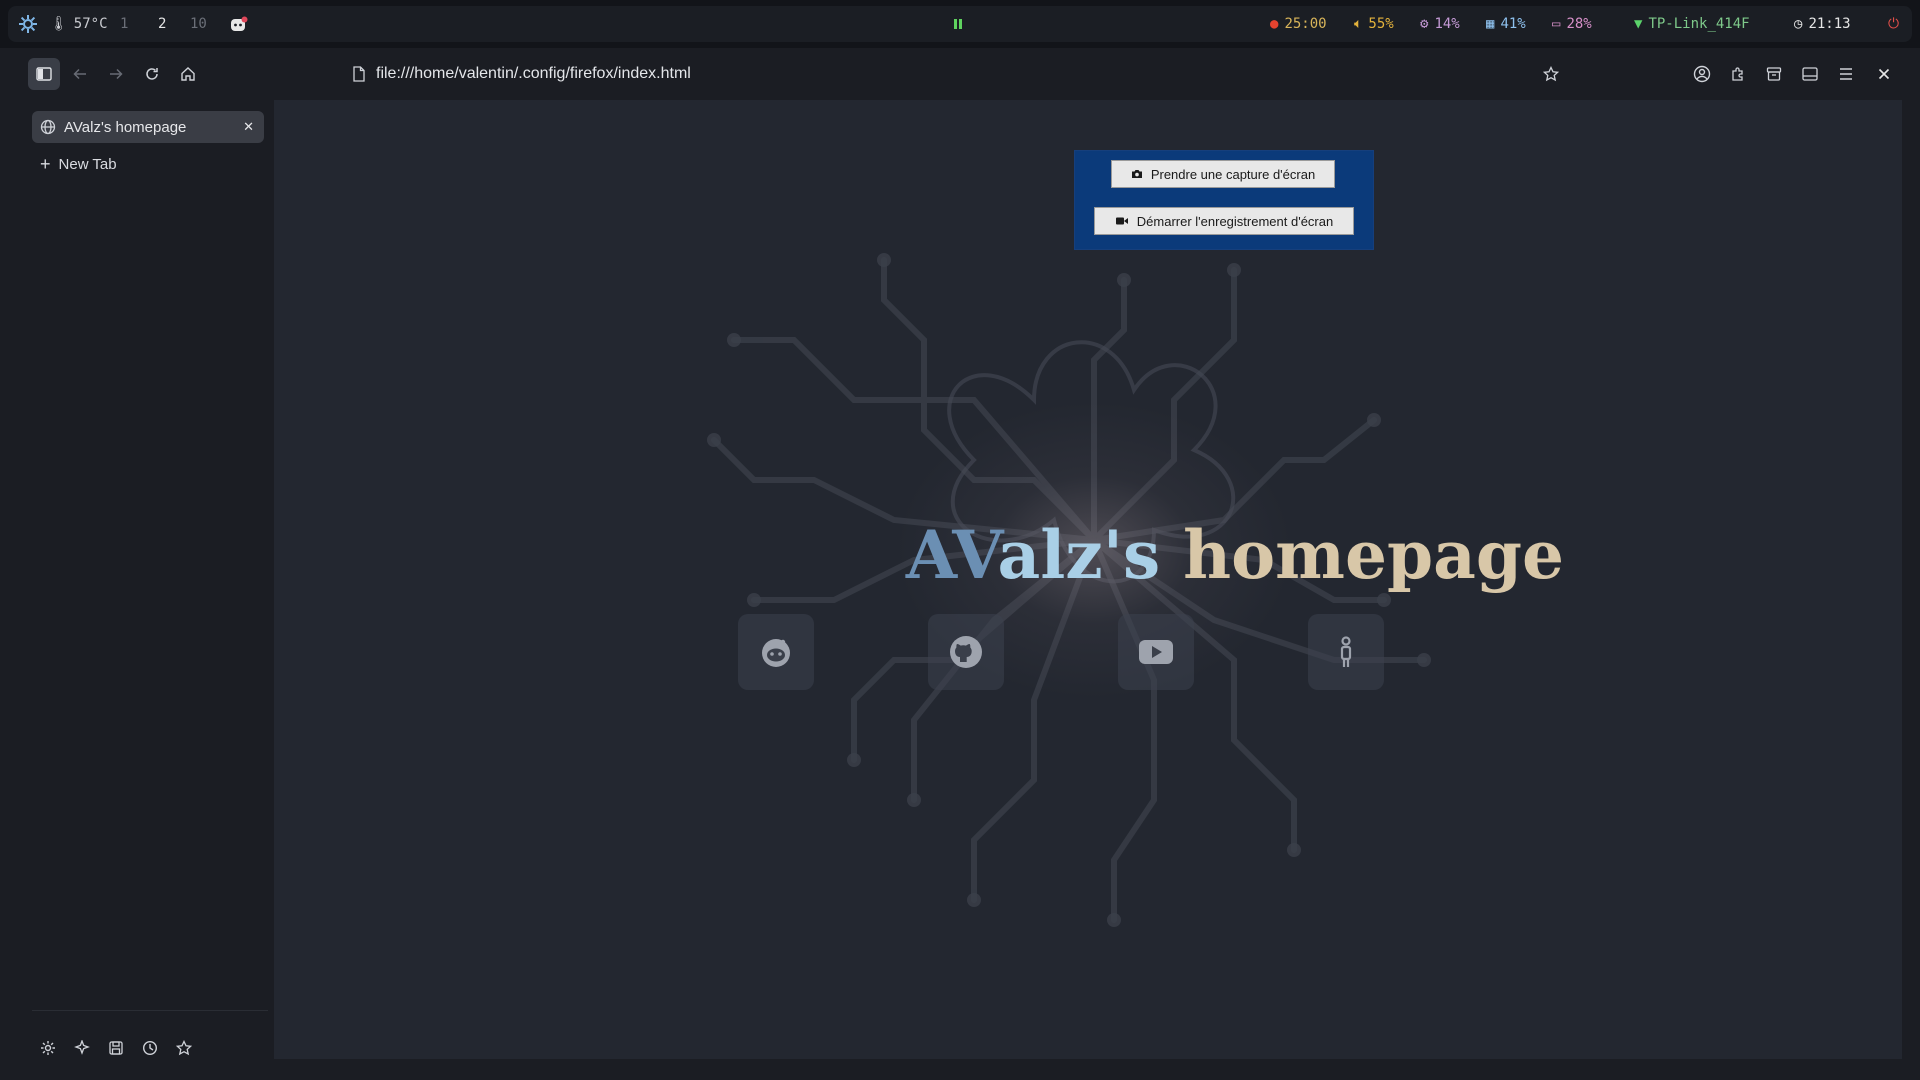  I want to click on save-icon, so click(116, 1048).